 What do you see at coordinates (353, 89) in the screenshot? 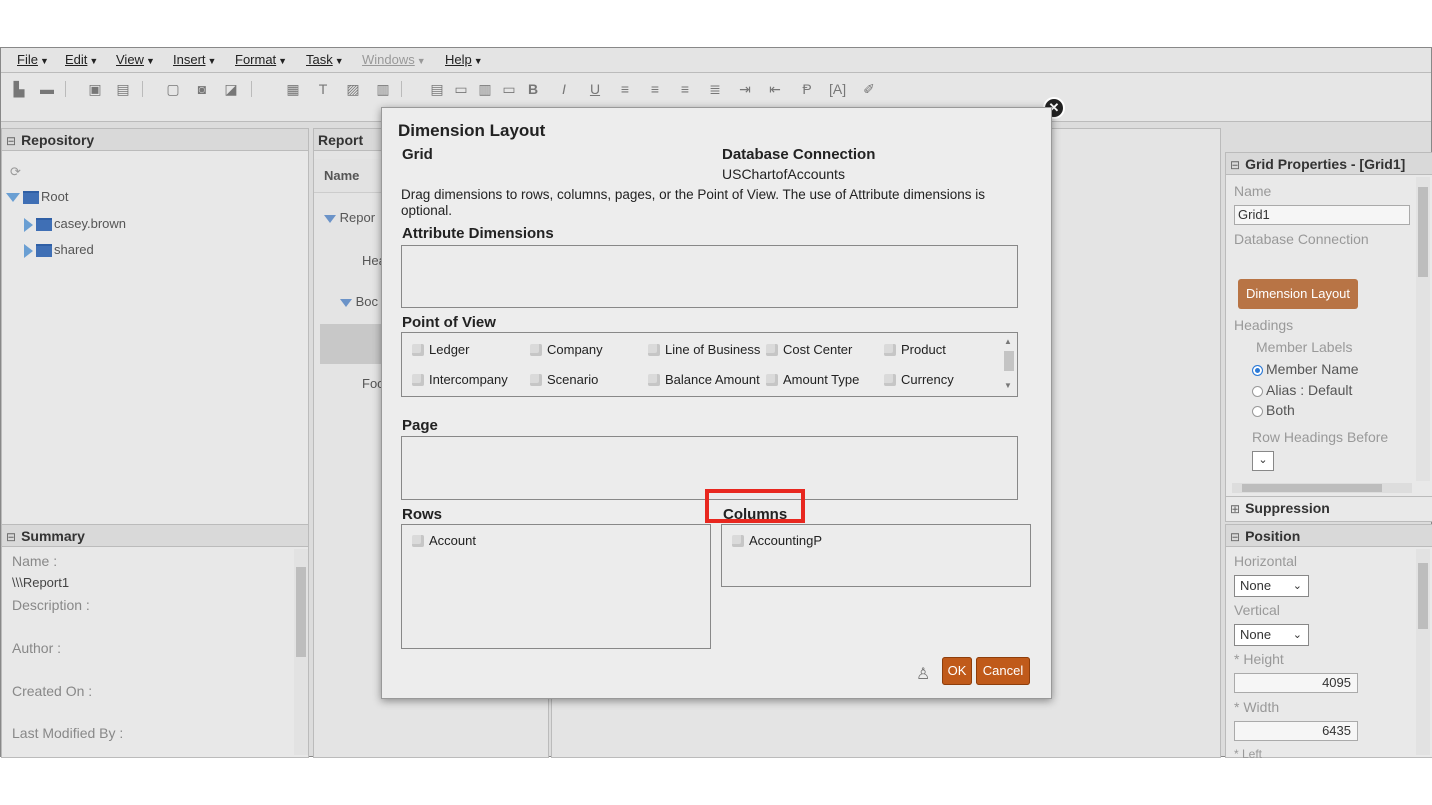
I see `insert-image-icon: ▨` at bounding box center [353, 89].